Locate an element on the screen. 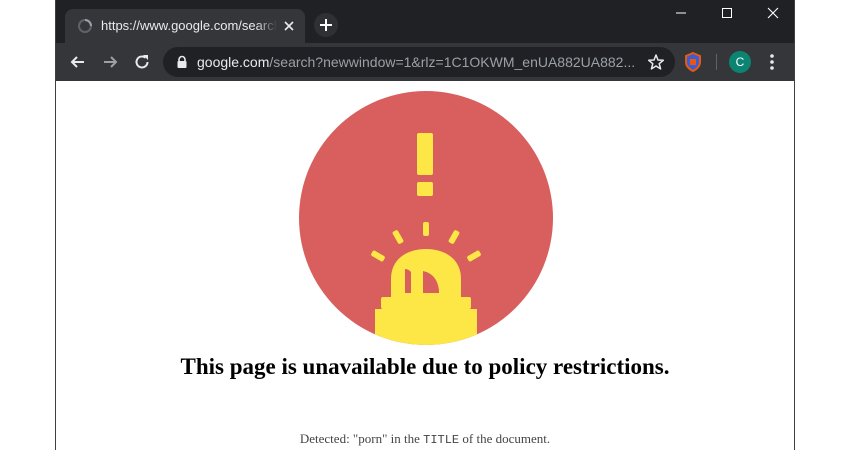  minimize-icon is located at coordinates (681, 13).